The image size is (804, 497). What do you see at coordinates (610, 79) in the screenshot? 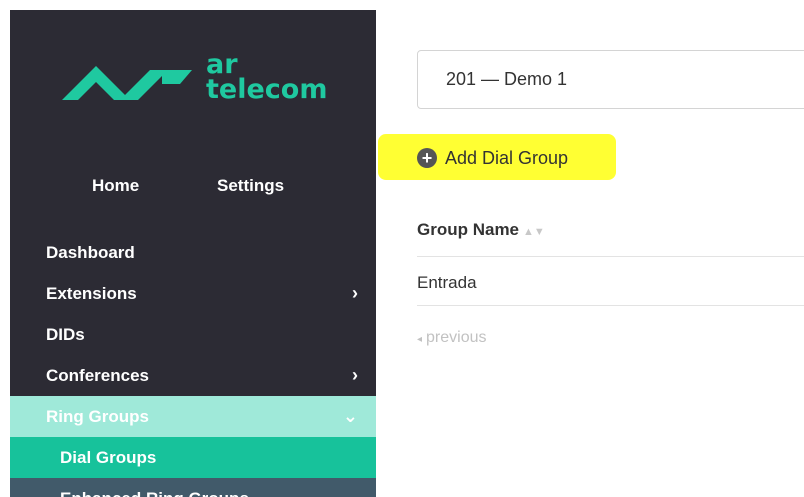
I see `extension-selector: 201 — Demo 1` at bounding box center [610, 79].